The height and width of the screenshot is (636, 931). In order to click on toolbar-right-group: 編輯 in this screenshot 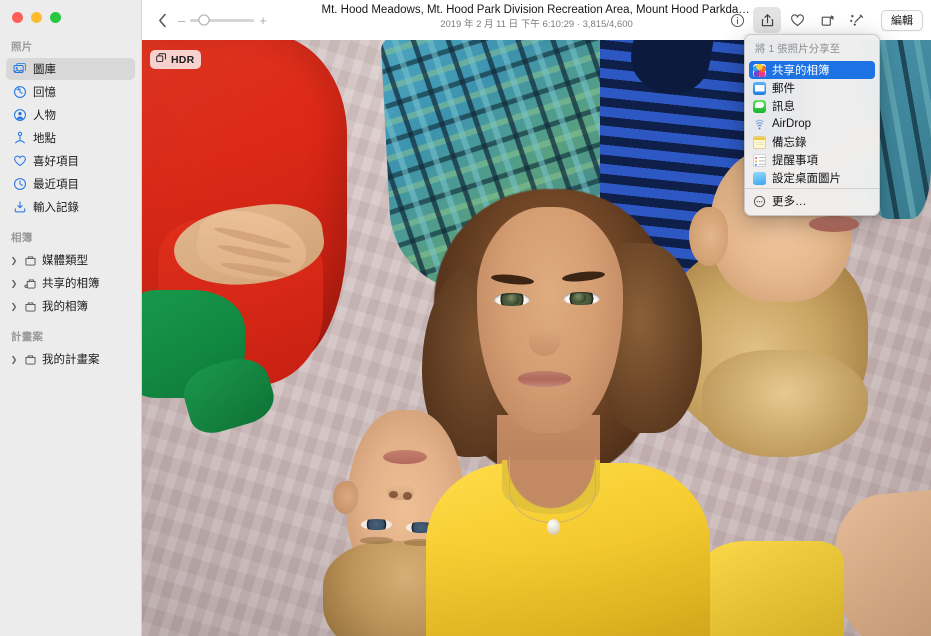, I will do `click(823, 20)`.